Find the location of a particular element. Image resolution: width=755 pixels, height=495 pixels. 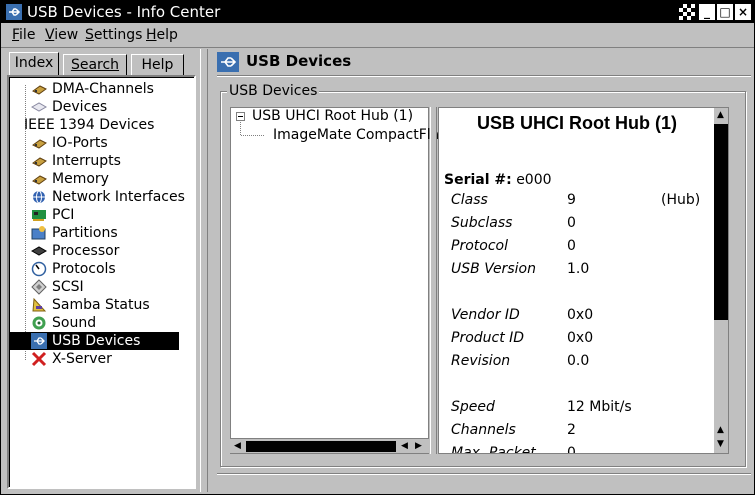

index-item-label: USB Devices is located at coordinates (96, 341).